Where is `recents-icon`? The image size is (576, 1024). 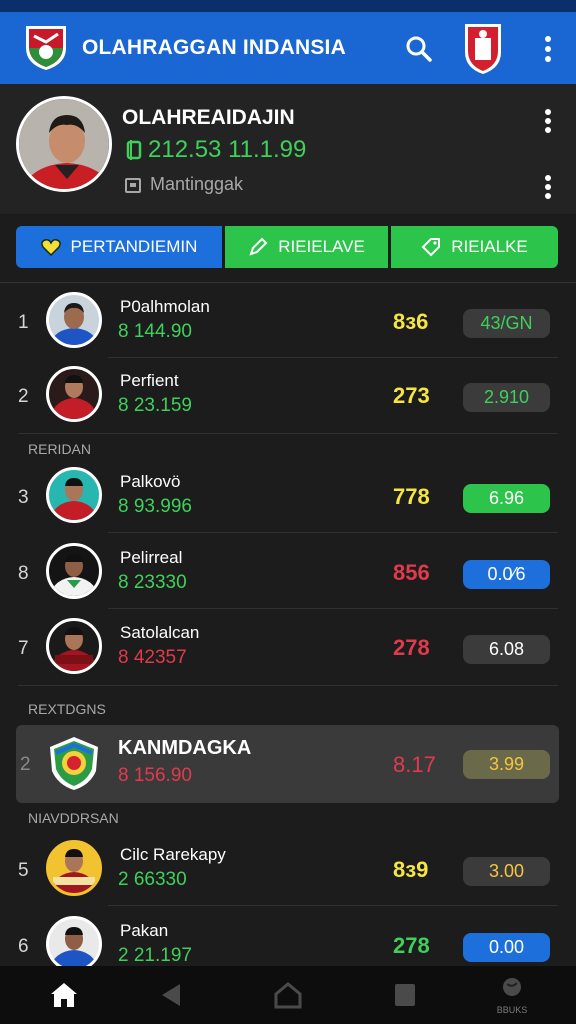
recents-icon is located at coordinates (406, 995).